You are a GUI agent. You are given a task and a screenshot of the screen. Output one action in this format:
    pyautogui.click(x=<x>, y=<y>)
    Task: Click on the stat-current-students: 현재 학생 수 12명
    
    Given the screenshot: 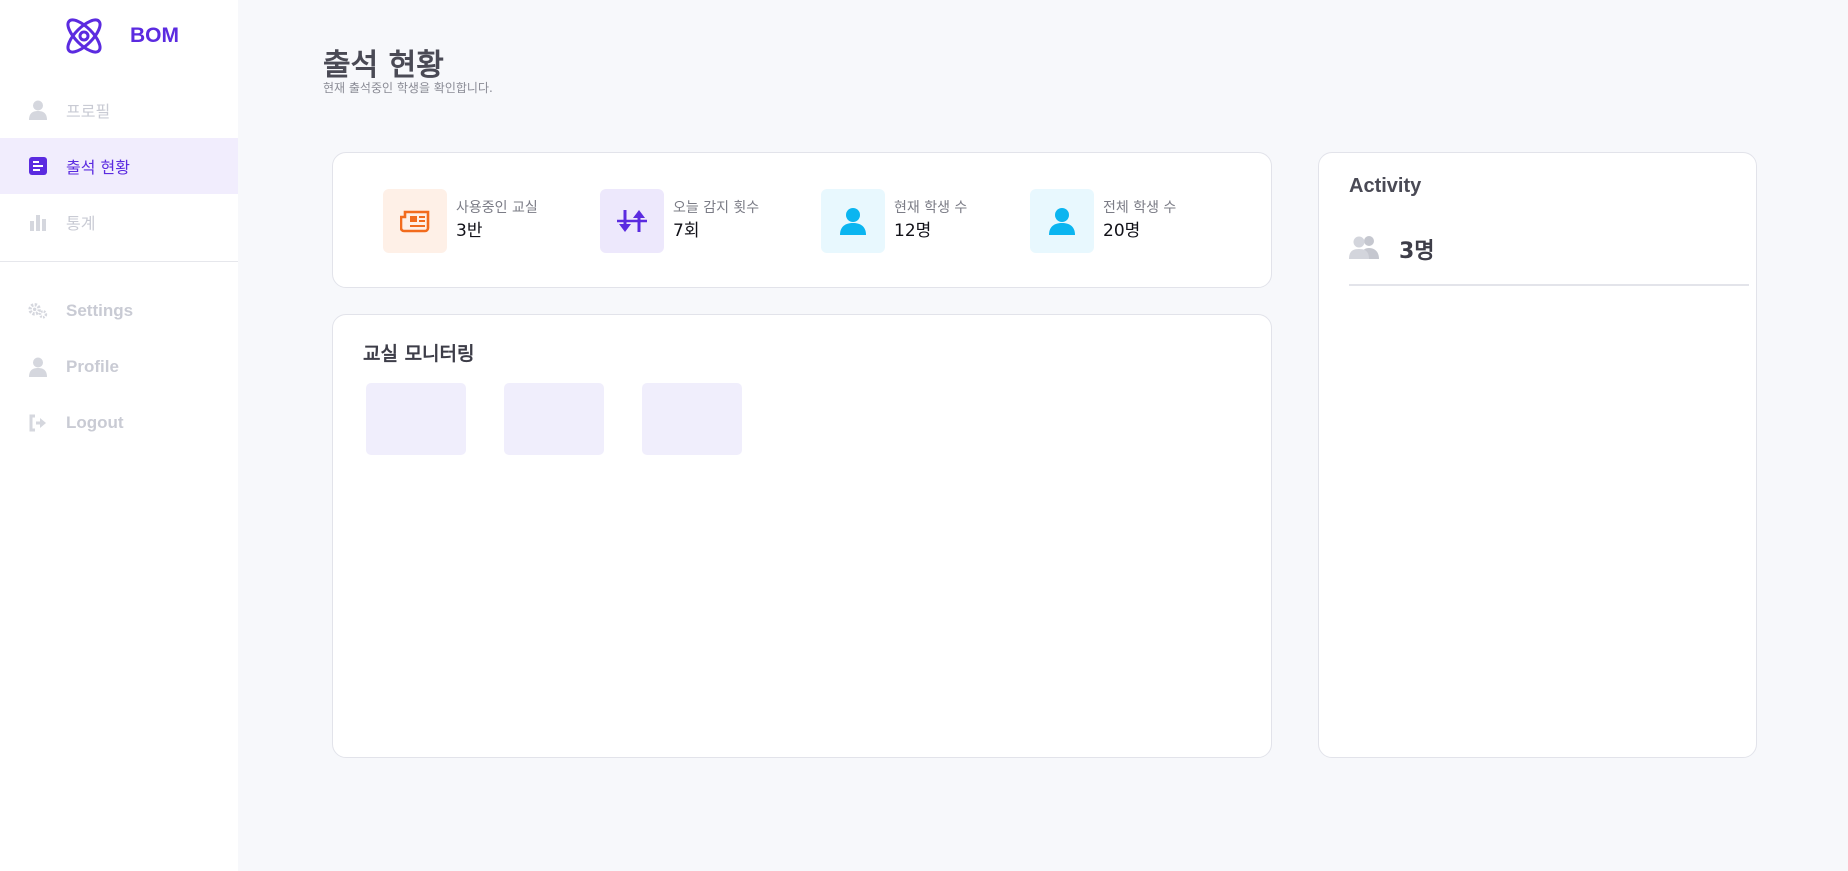 What is the action you would take?
    pyautogui.click(x=894, y=221)
    